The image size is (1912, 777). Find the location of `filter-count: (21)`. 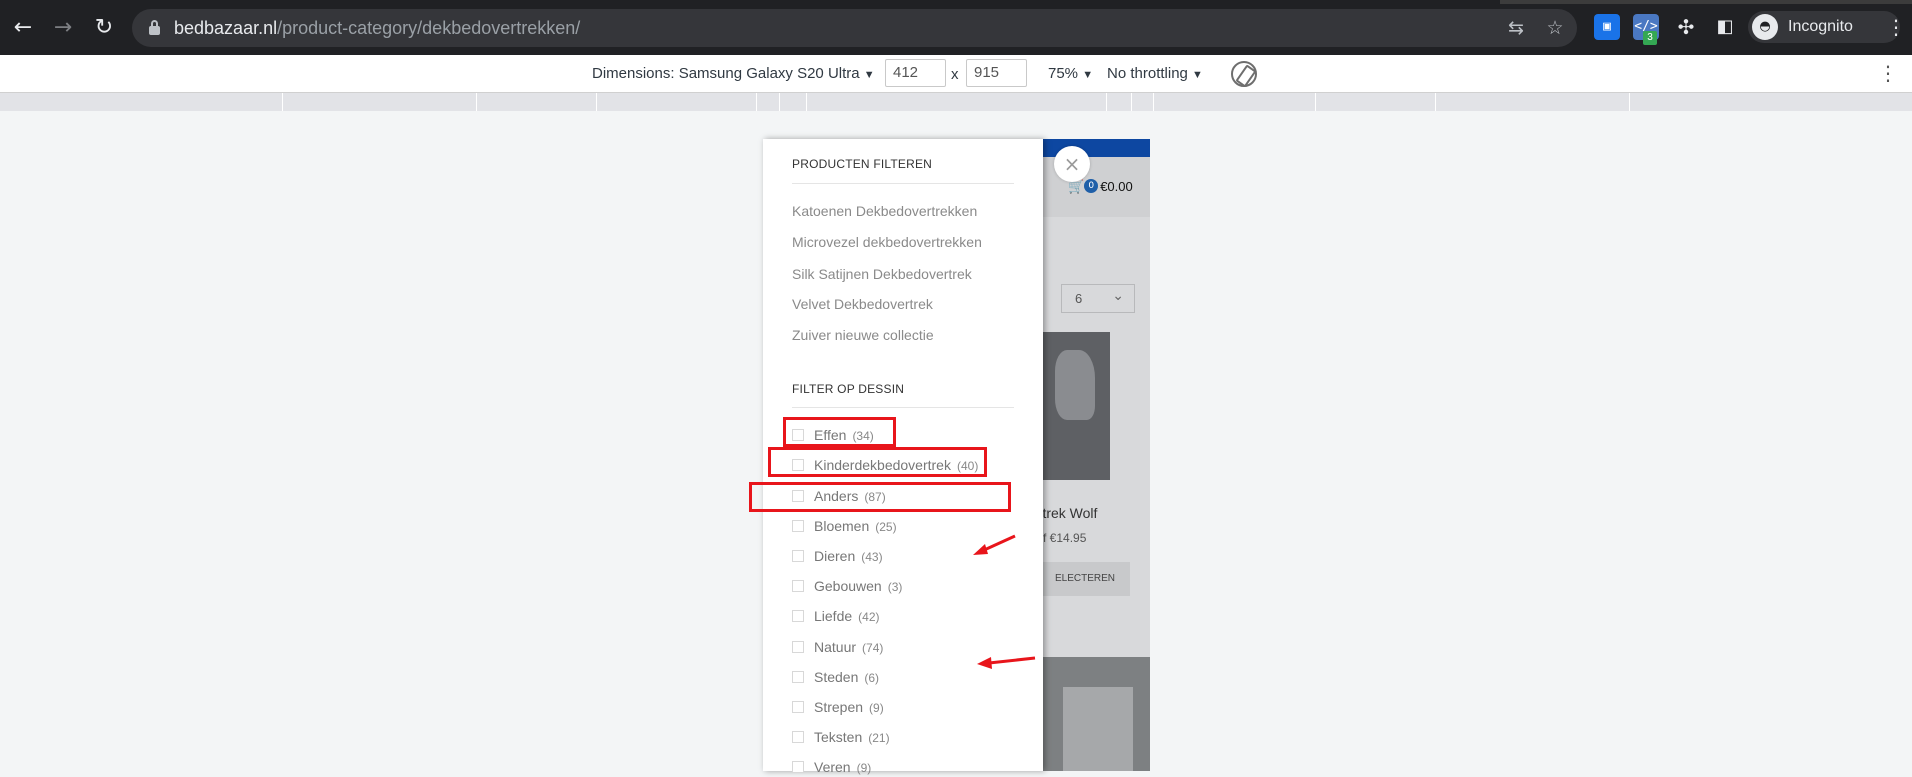

filter-count: (21) is located at coordinates (879, 738).